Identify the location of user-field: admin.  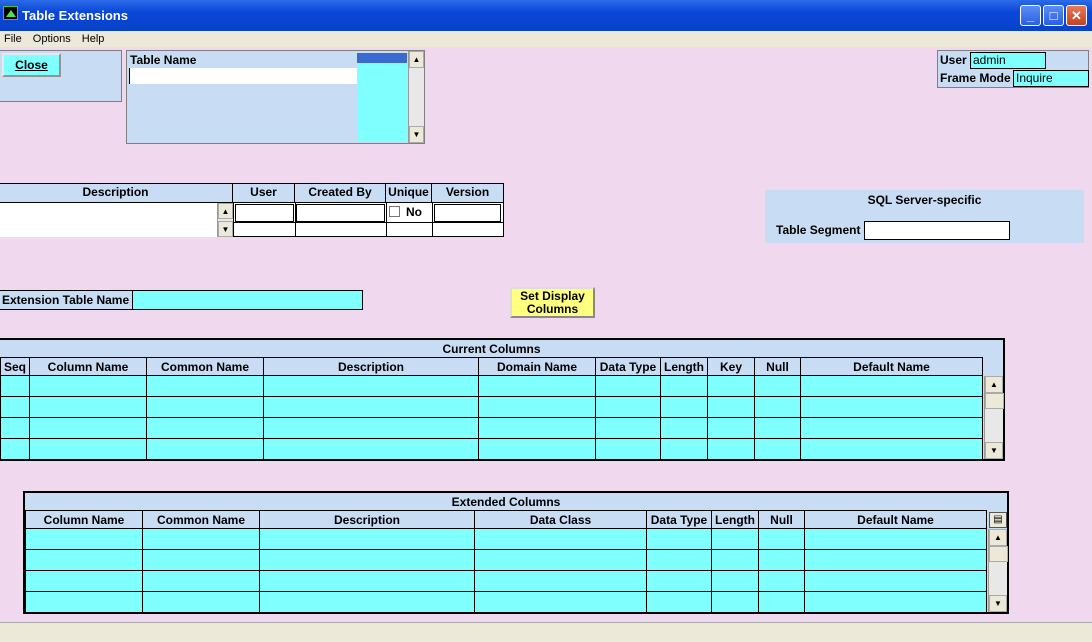
(1008, 60).